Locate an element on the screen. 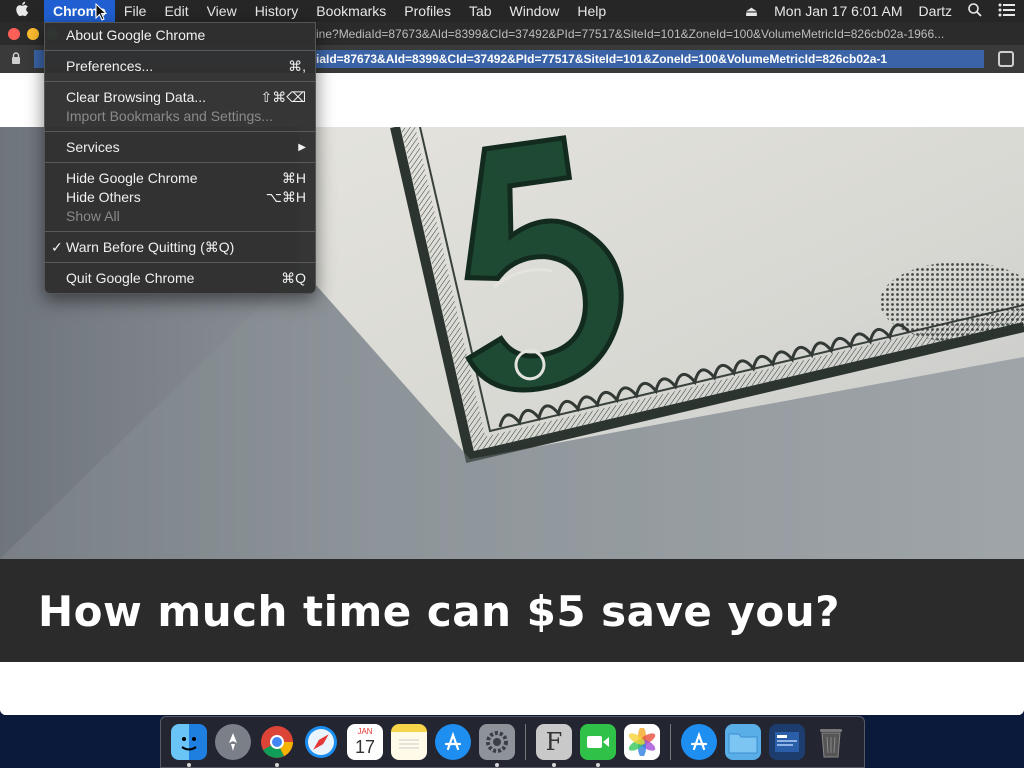 The image size is (1024, 768). chrome-icon is located at coordinates (277, 745).